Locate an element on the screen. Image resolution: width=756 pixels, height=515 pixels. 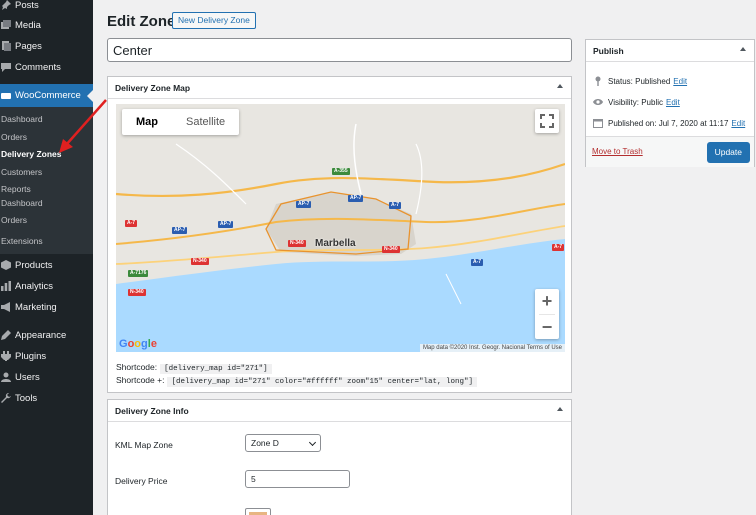
publish-actions: Move to Trash Update is located at coordinates (670, 151).